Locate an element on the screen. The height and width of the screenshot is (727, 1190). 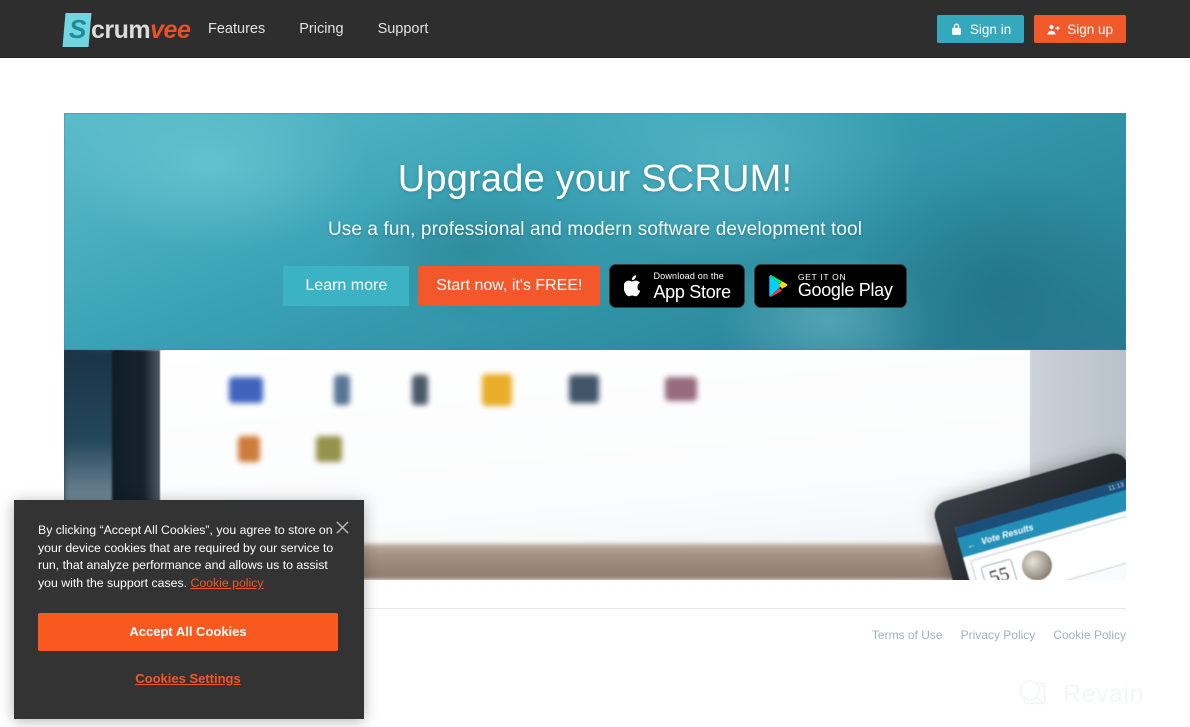
revain-watermark: Revain is located at coordinates (1079, 694).